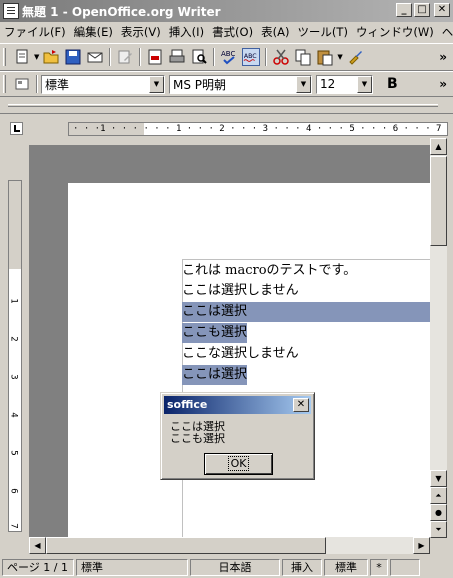 This screenshot has width=453, height=578. I want to click on autospellcheck-icon: ABC, so click(251, 57).